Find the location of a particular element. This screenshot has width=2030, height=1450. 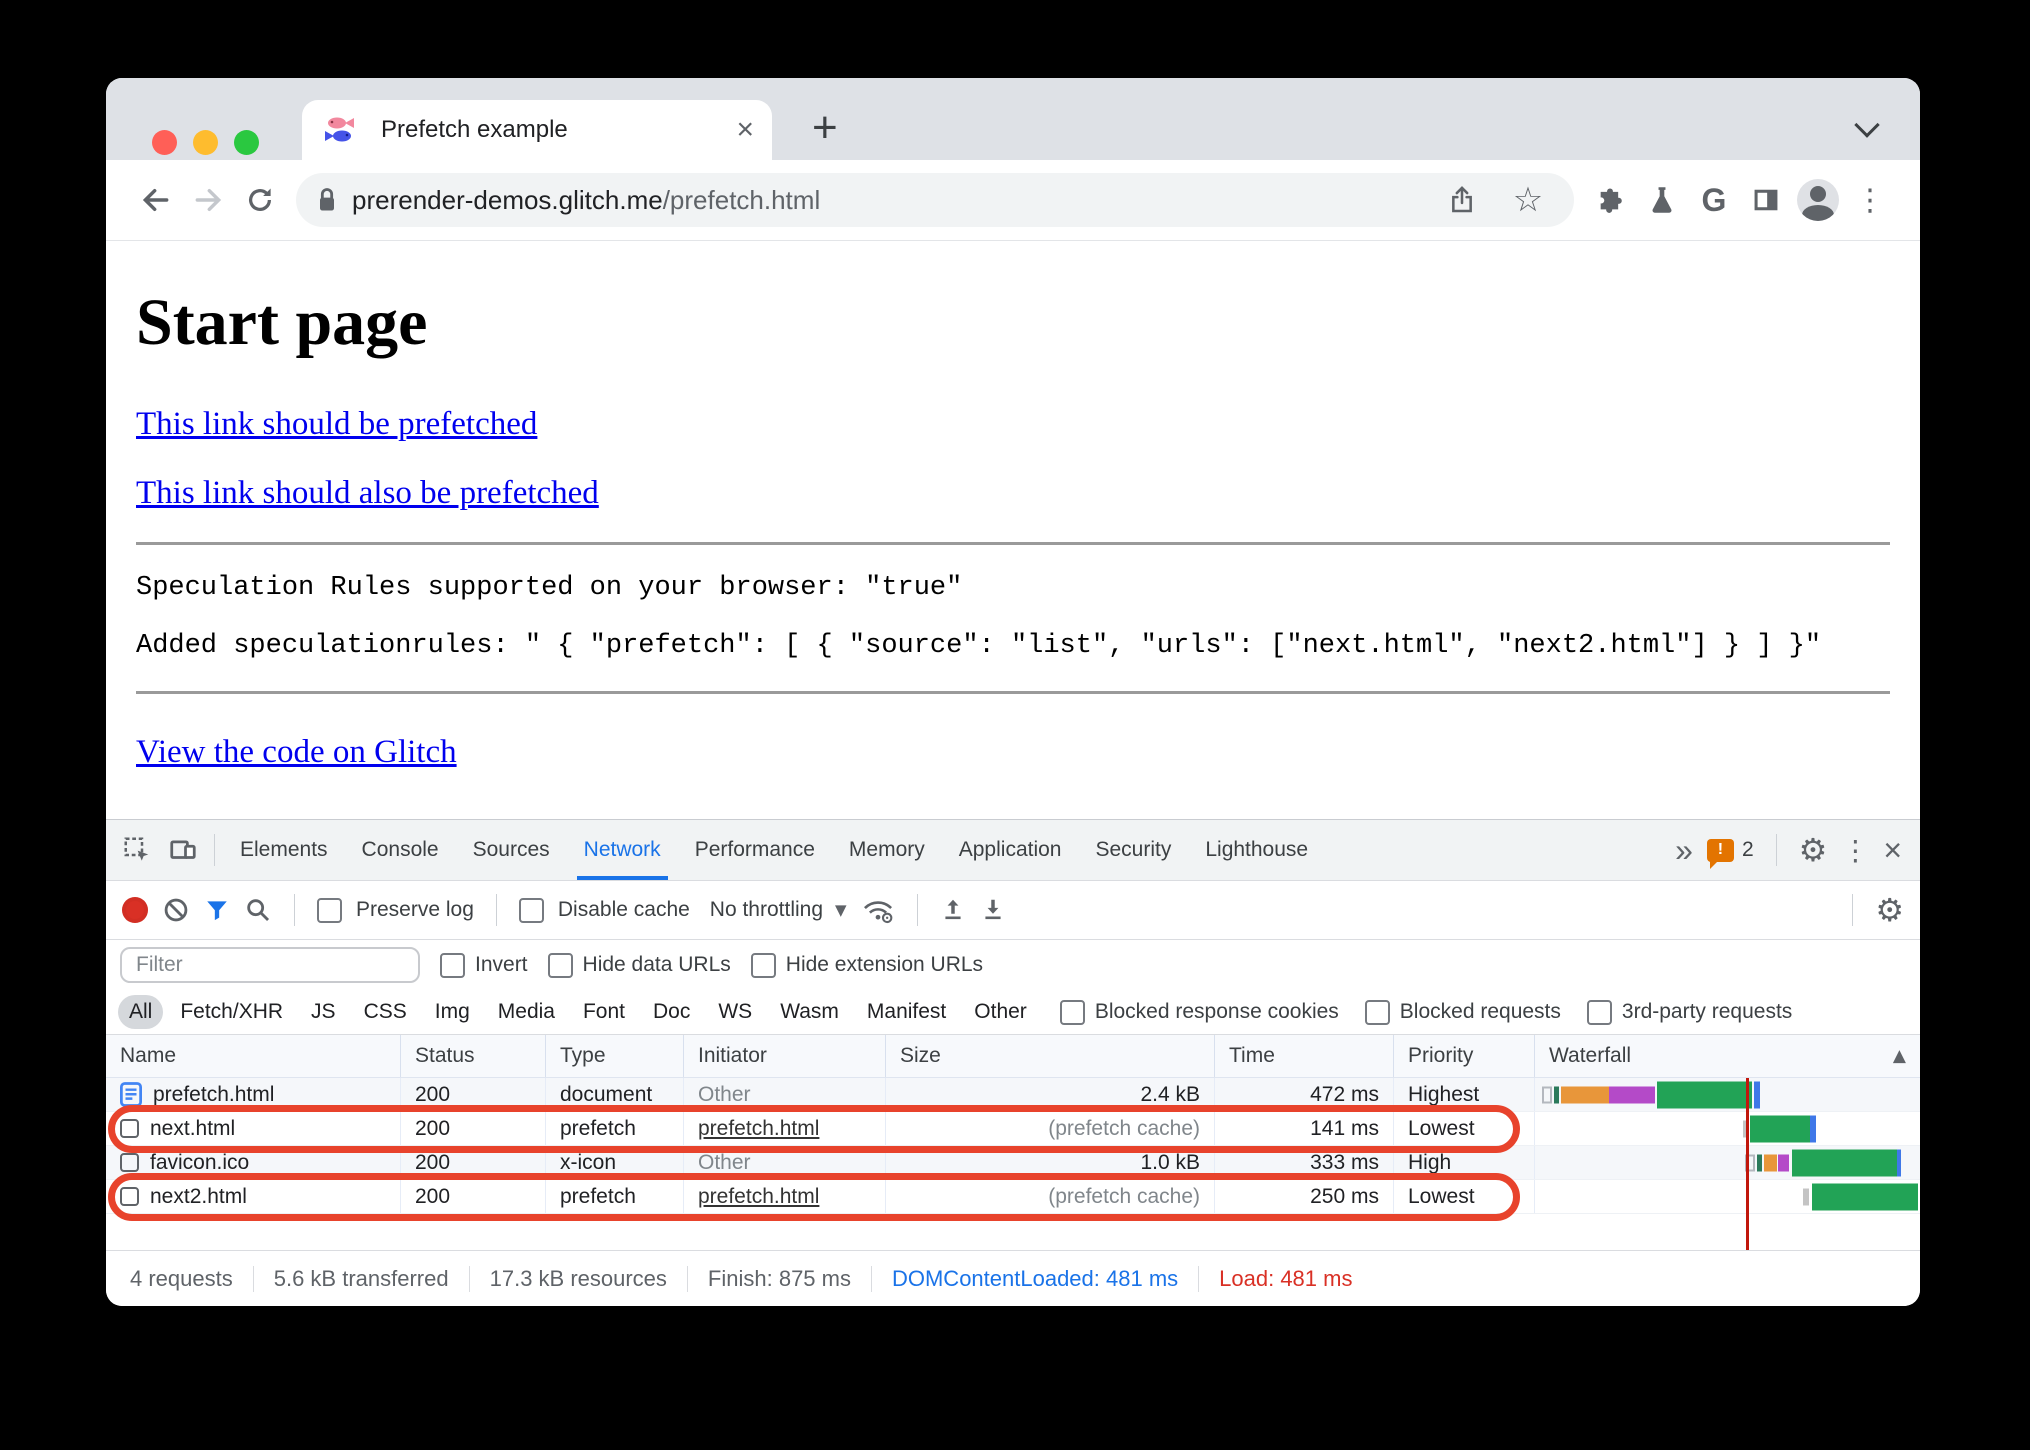

chip-doc: Doc is located at coordinates (671, 1012).